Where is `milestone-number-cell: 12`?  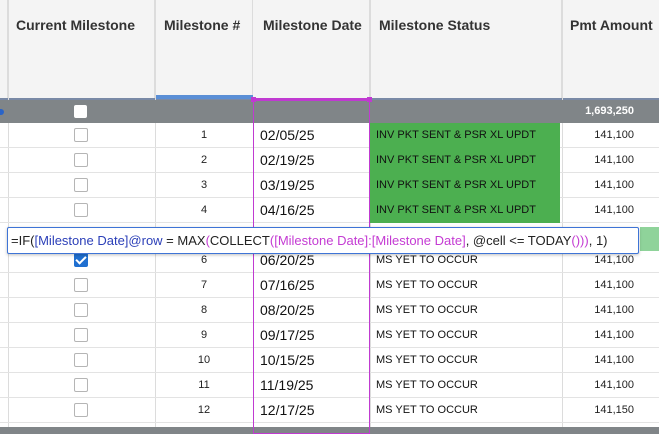
milestone-number-cell: 12 is located at coordinates (204, 410).